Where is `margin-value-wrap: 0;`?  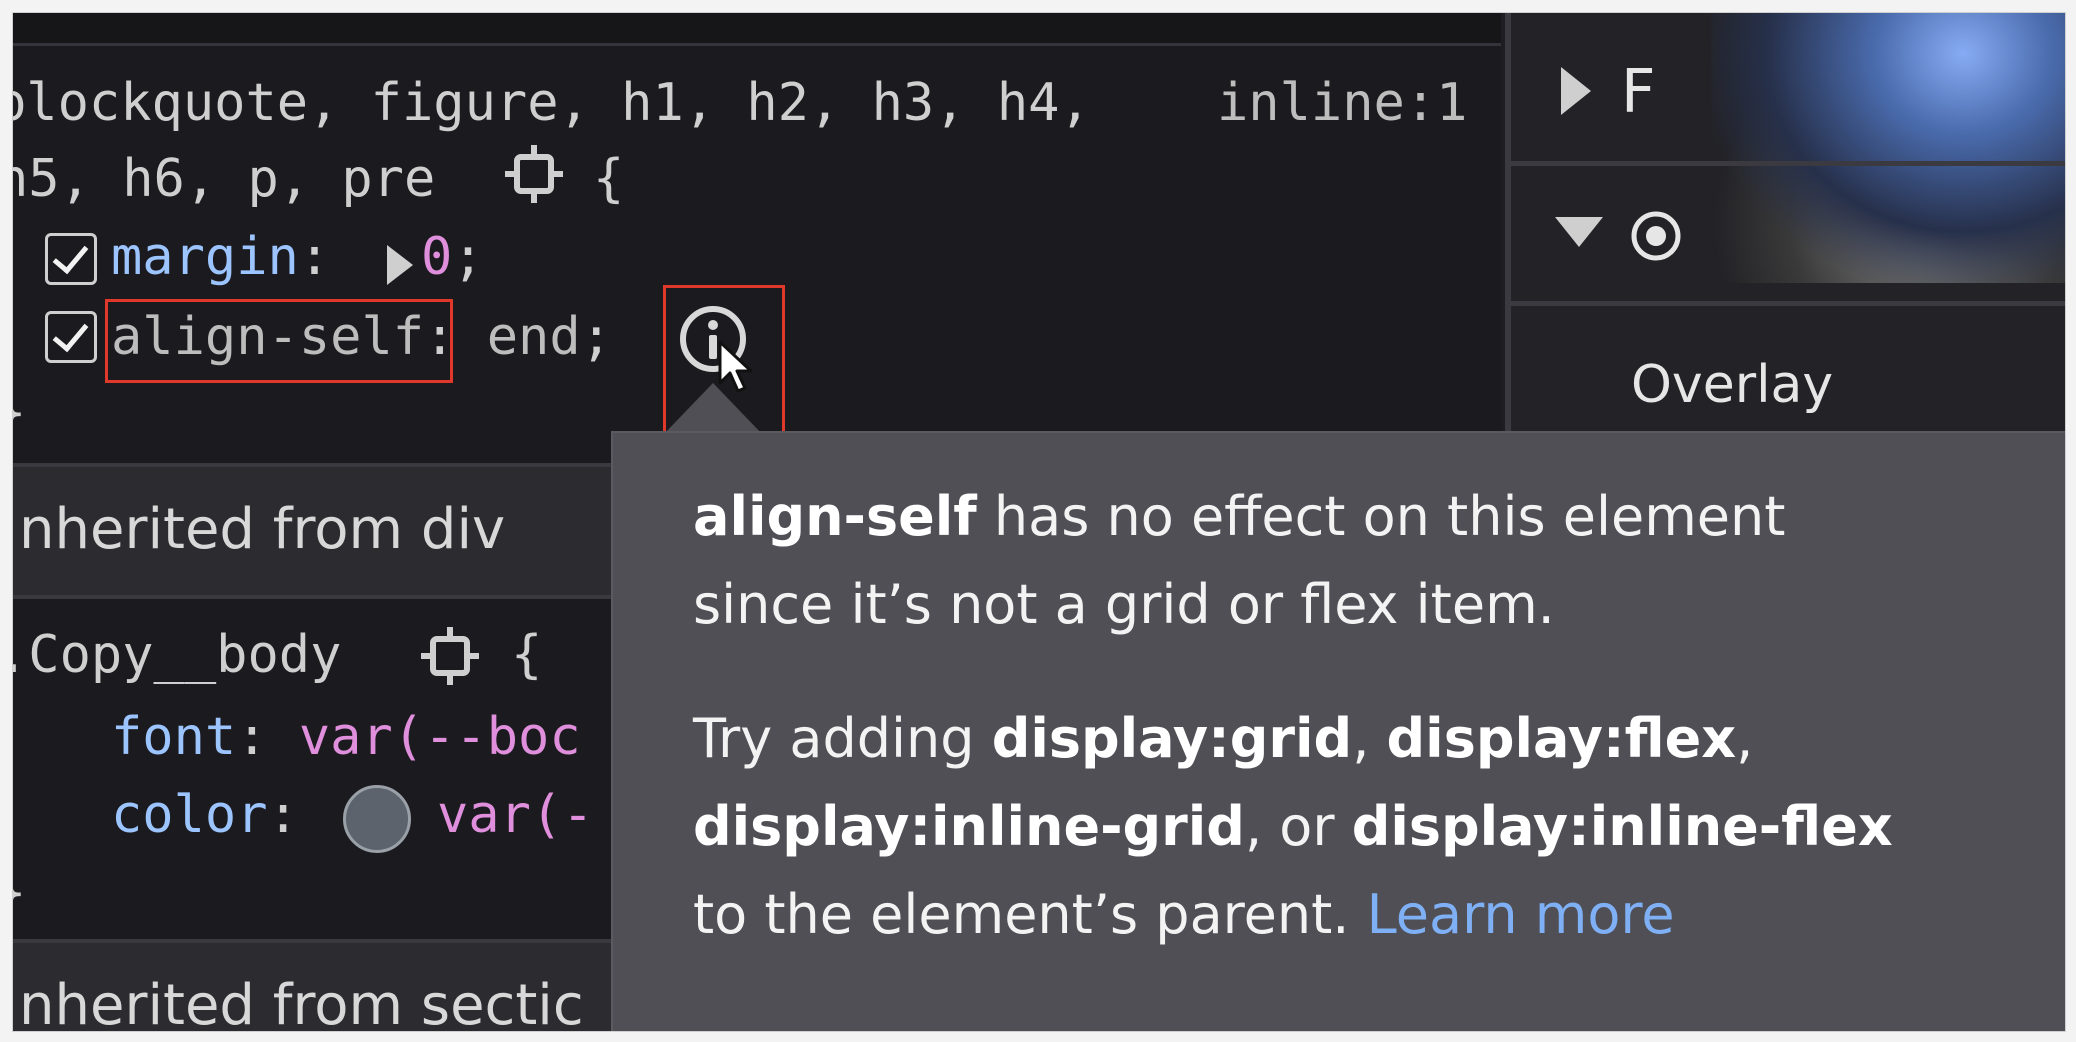
margin-value-wrap: 0; is located at coordinates (452, 257).